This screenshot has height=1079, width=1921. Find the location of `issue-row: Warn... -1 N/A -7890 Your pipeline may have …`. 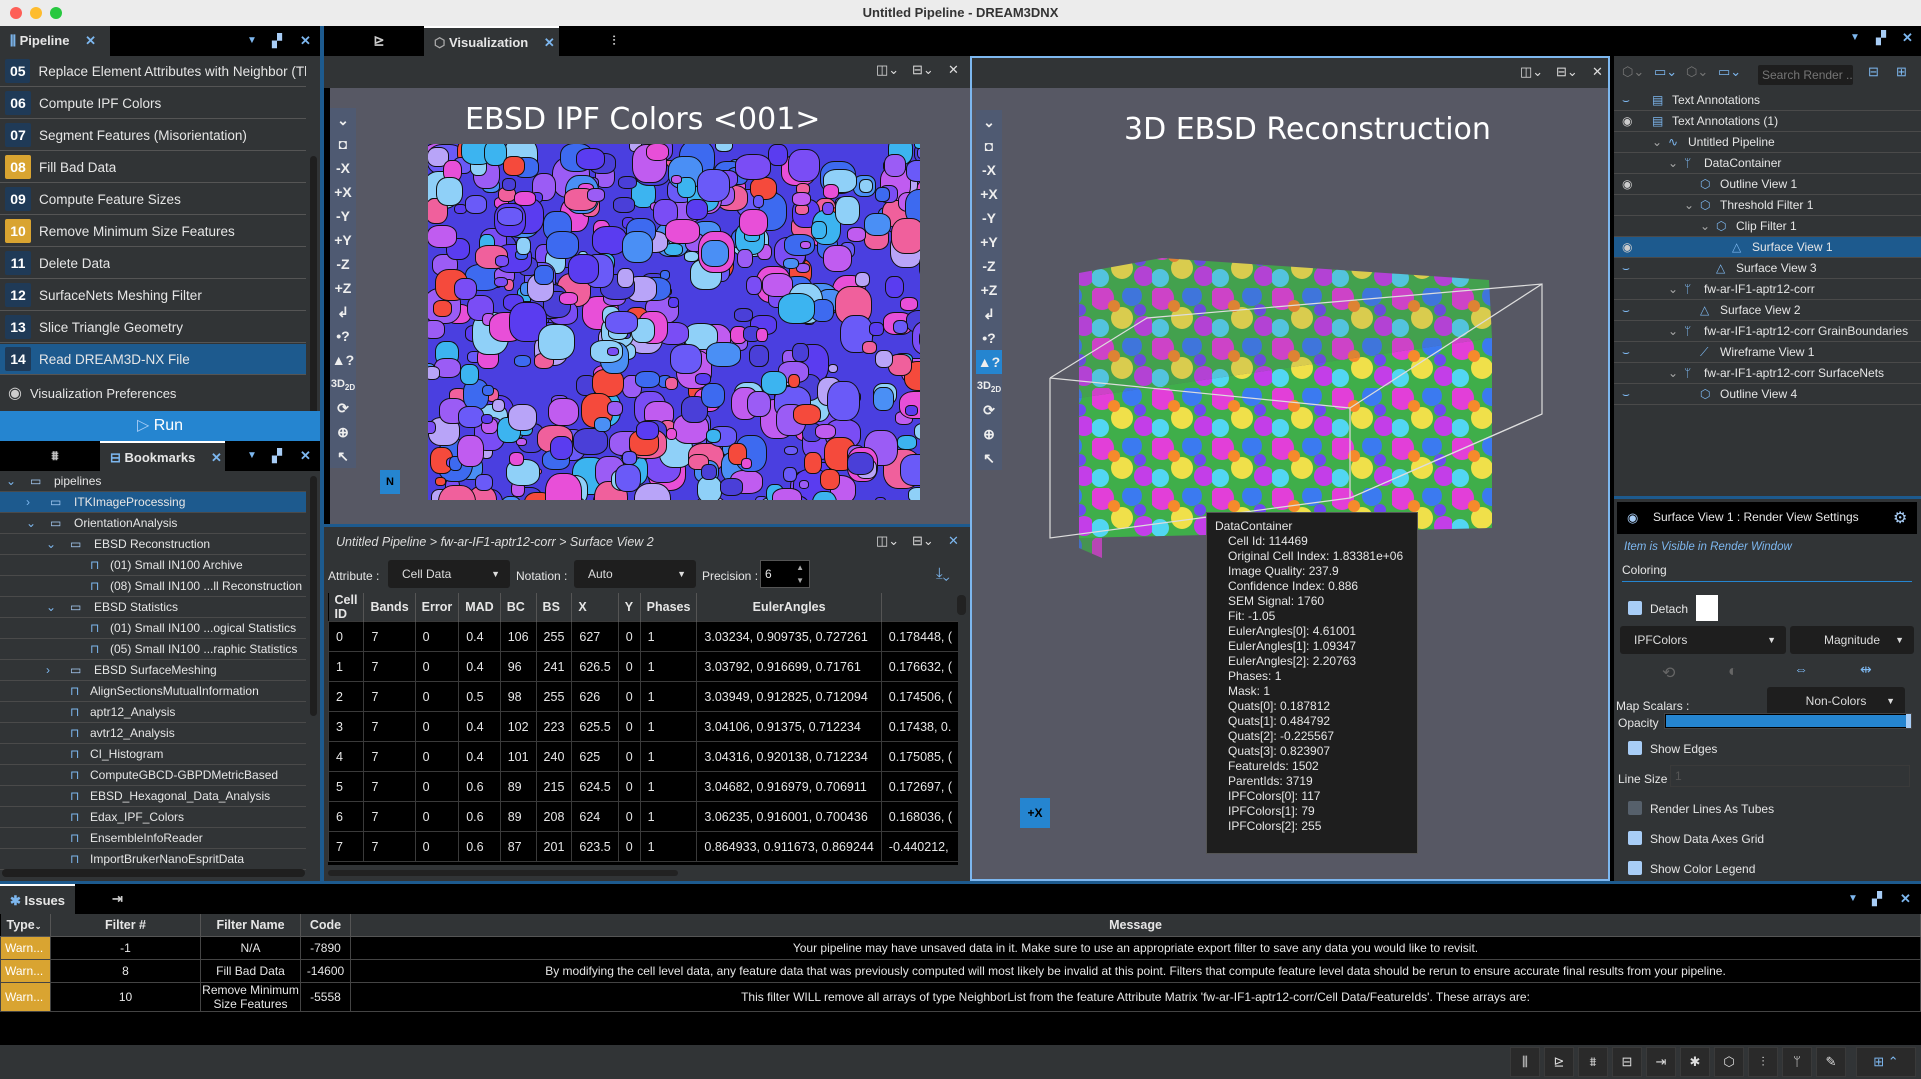

issue-row: Warn... -1 N/A -7890 Your pipeline may have … is located at coordinates (960, 947).